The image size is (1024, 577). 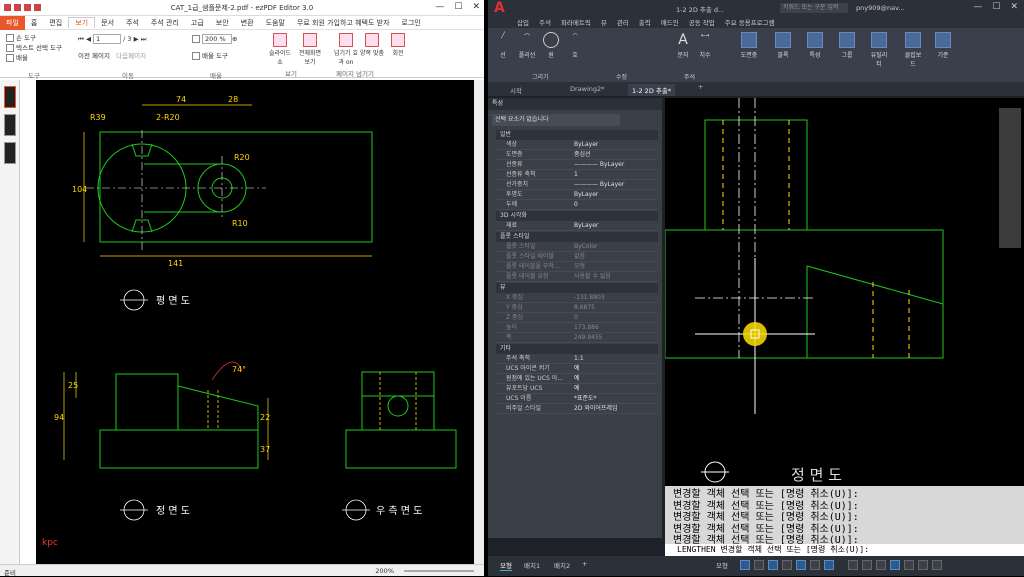 I want to click on property-value: *표준도*, so click(x=585, y=399).